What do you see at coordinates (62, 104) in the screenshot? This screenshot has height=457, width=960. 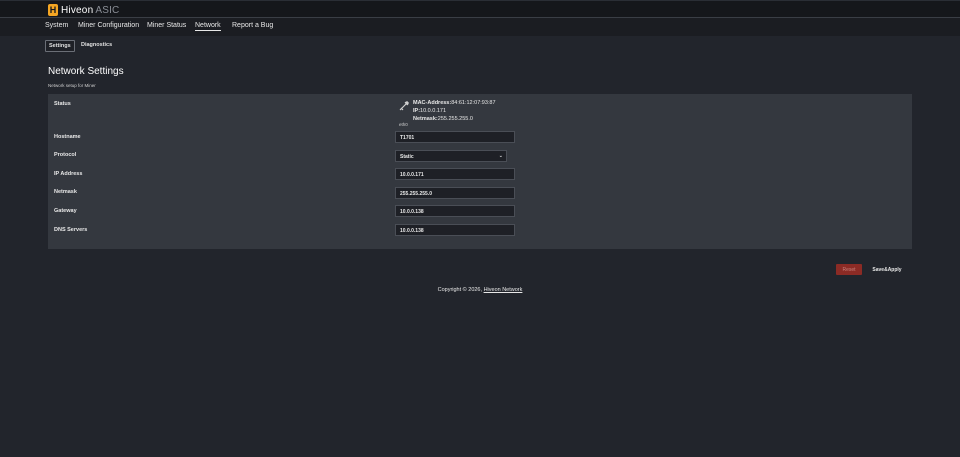 I see `status-label: Status` at bounding box center [62, 104].